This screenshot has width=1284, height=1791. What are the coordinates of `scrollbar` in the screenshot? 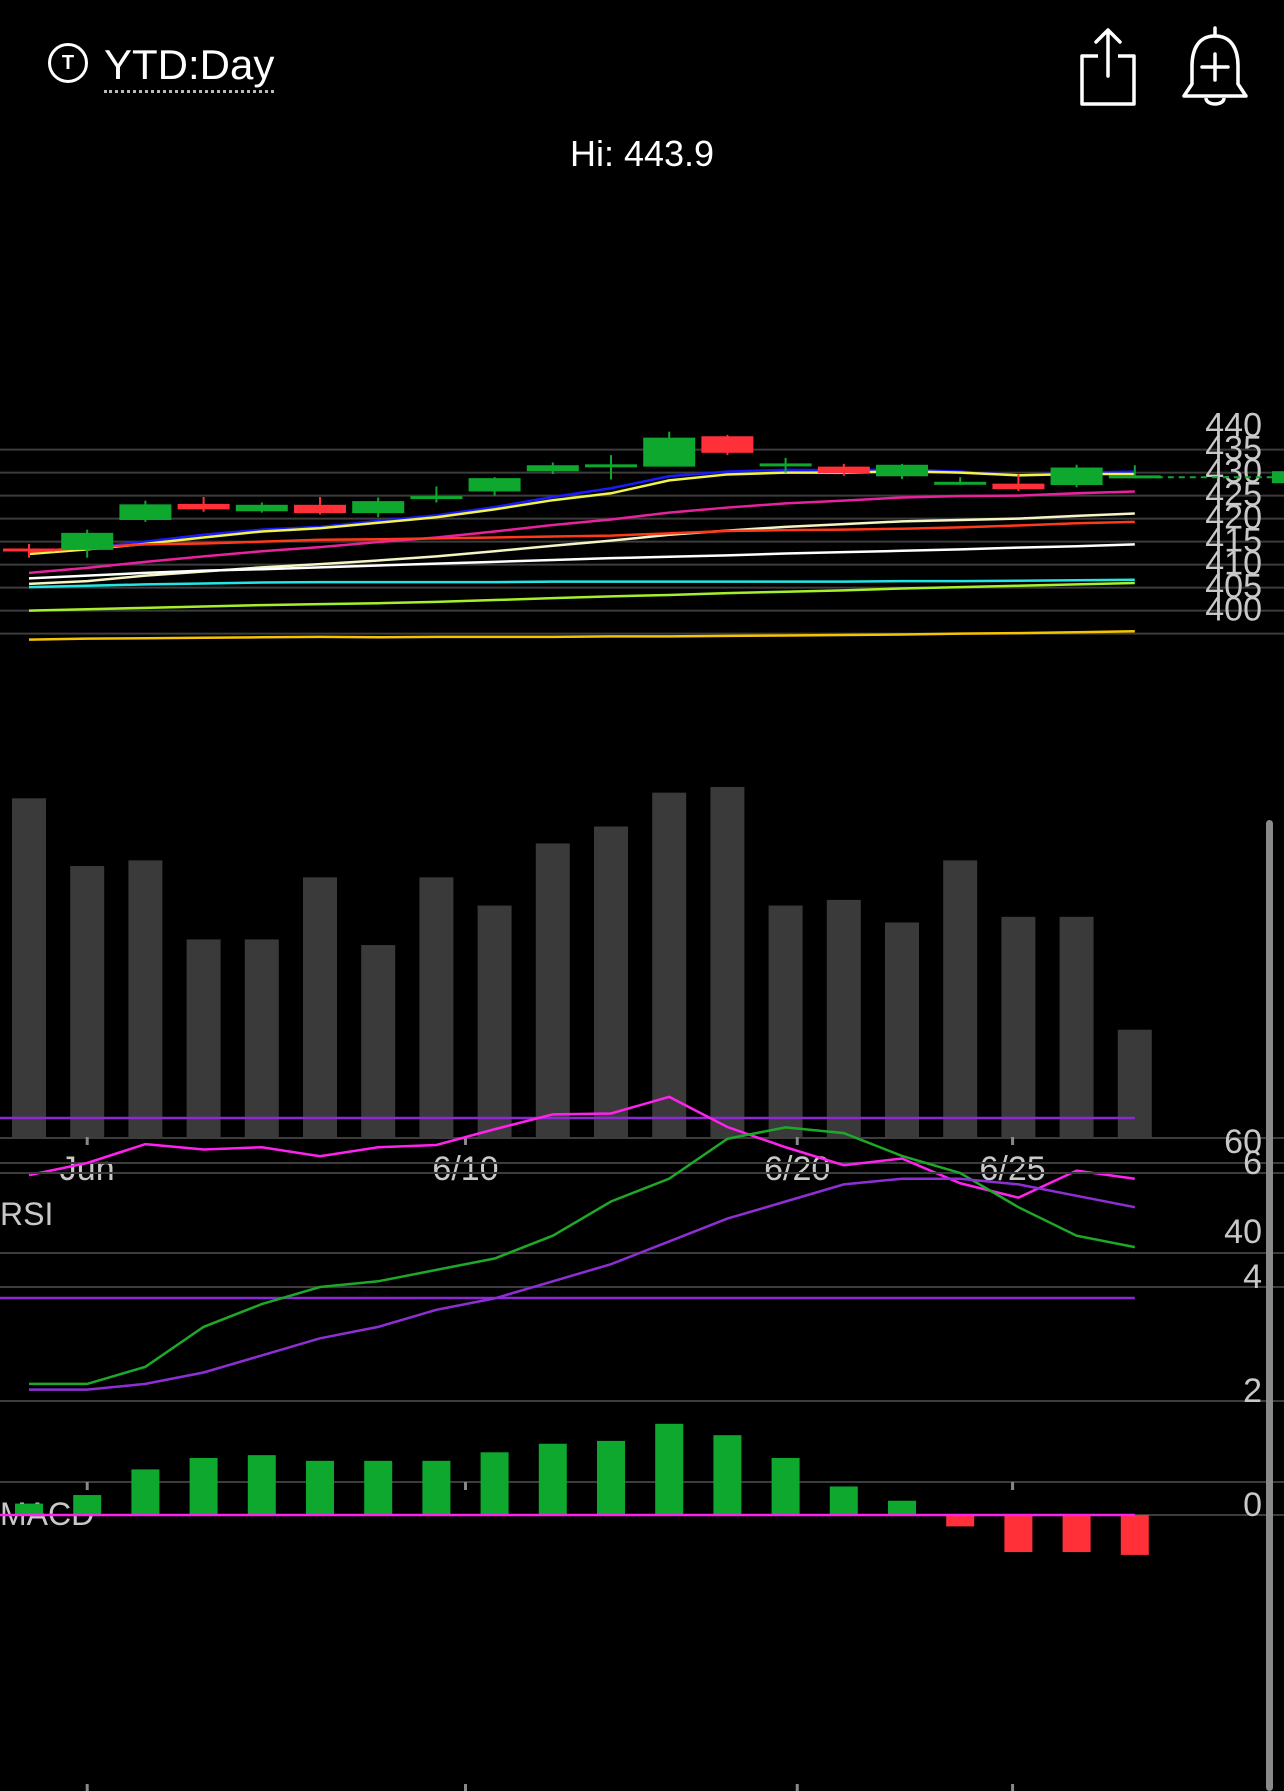 It's located at (1269, 1305).